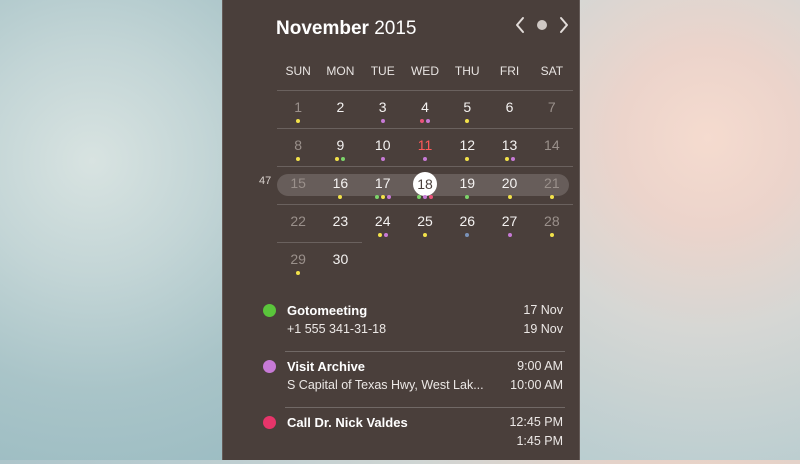  I want to click on day-cell: 10, so click(383, 147).